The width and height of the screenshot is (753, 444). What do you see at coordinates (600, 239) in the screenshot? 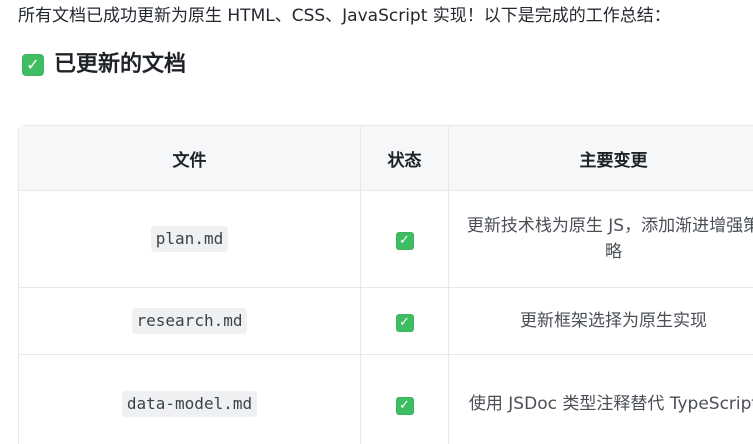
I see `change-cell: 更新技术栈为原生 JS，添加渐进增强策略` at bounding box center [600, 239].